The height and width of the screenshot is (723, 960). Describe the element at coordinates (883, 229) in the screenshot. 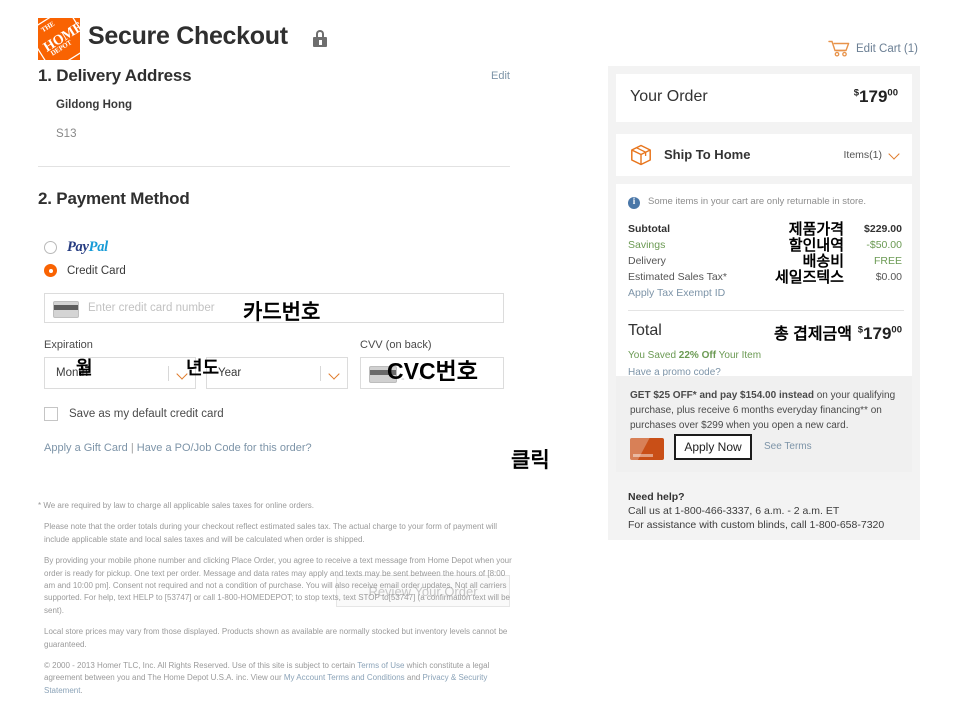

I see `subtotal-value: $229.00` at that location.